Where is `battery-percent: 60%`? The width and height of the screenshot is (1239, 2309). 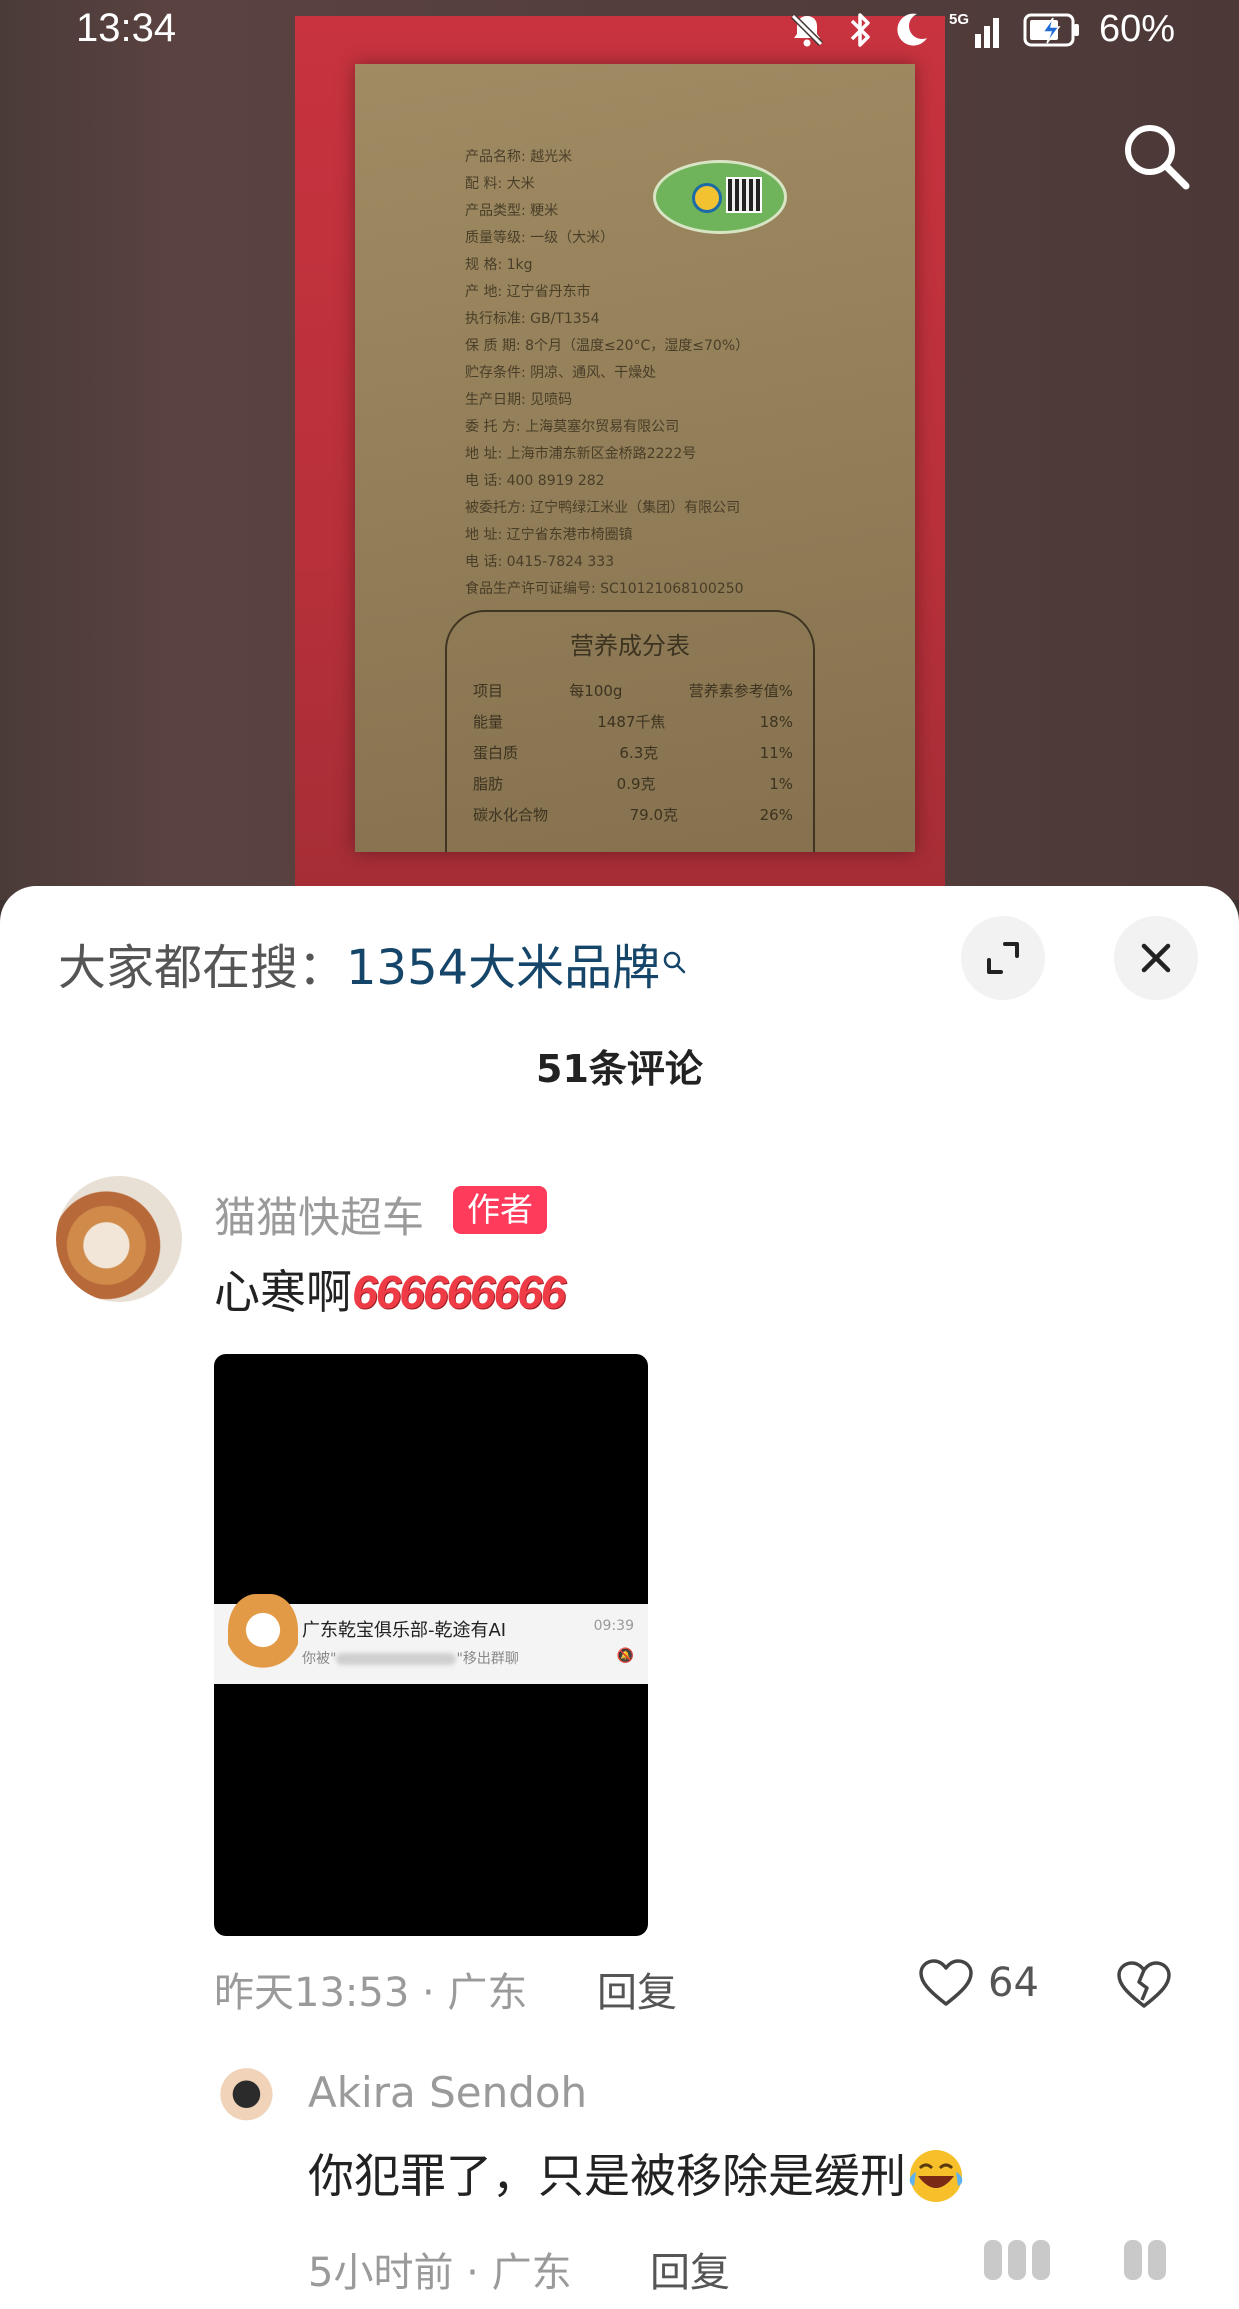 battery-percent: 60% is located at coordinates (1136, 29).